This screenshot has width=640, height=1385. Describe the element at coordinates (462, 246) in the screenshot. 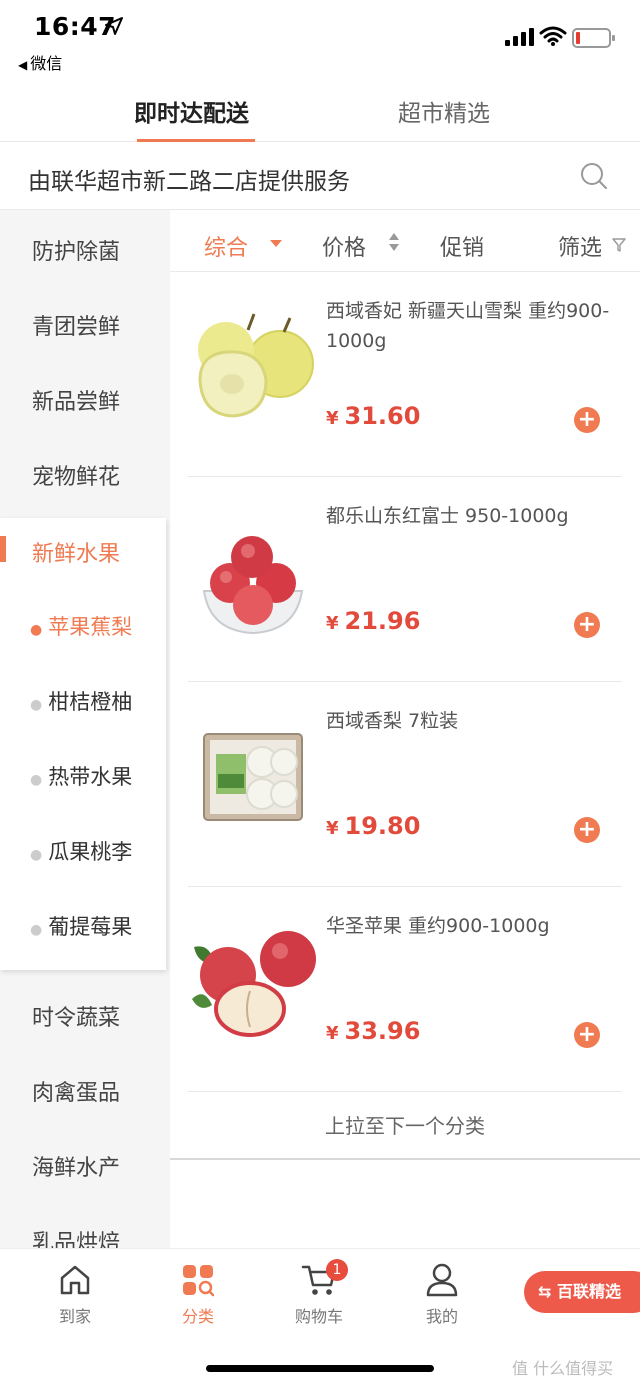

I see `filter-promo: 促销` at that location.